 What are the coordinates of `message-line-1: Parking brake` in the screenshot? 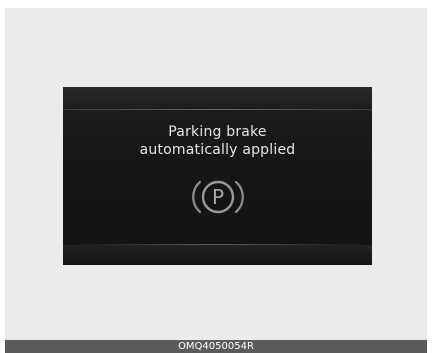 It's located at (217, 132).